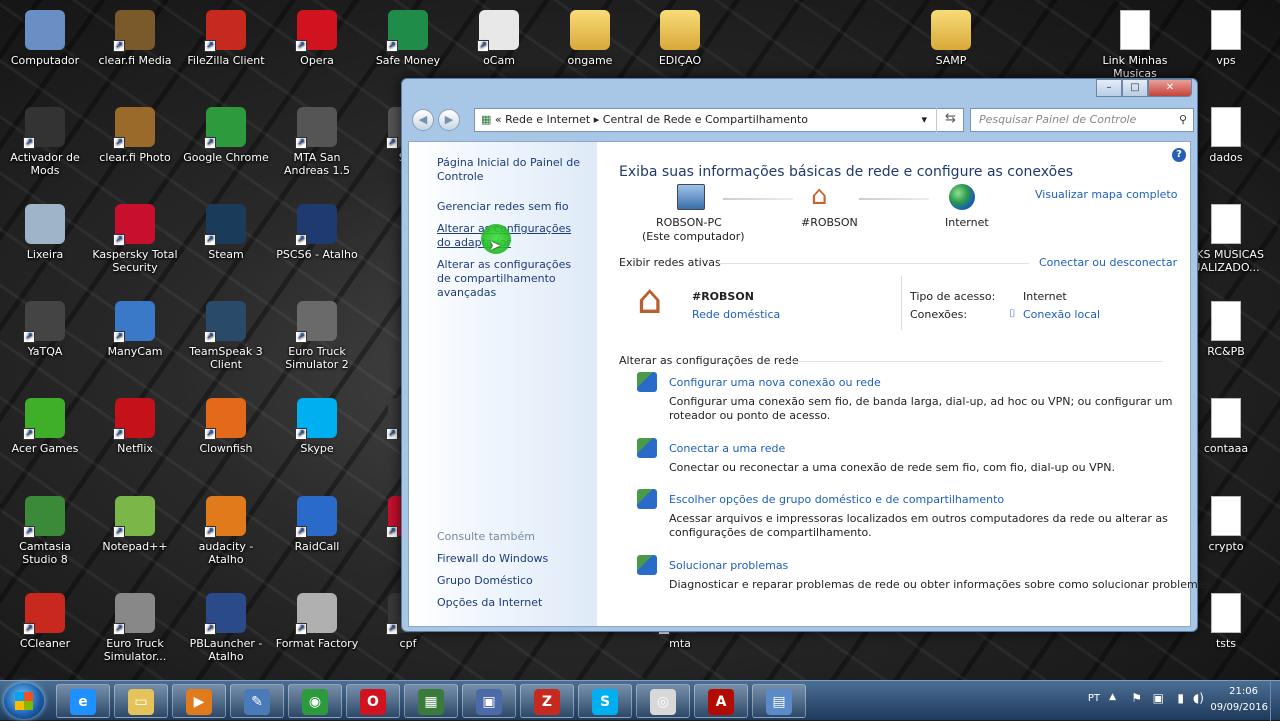 The height and width of the screenshot is (721, 1280). What do you see at coordinates (226, 426) in the screenshot?
I see `desktop-icon: ↗ Clownfish` at bounding box center [226, 426].